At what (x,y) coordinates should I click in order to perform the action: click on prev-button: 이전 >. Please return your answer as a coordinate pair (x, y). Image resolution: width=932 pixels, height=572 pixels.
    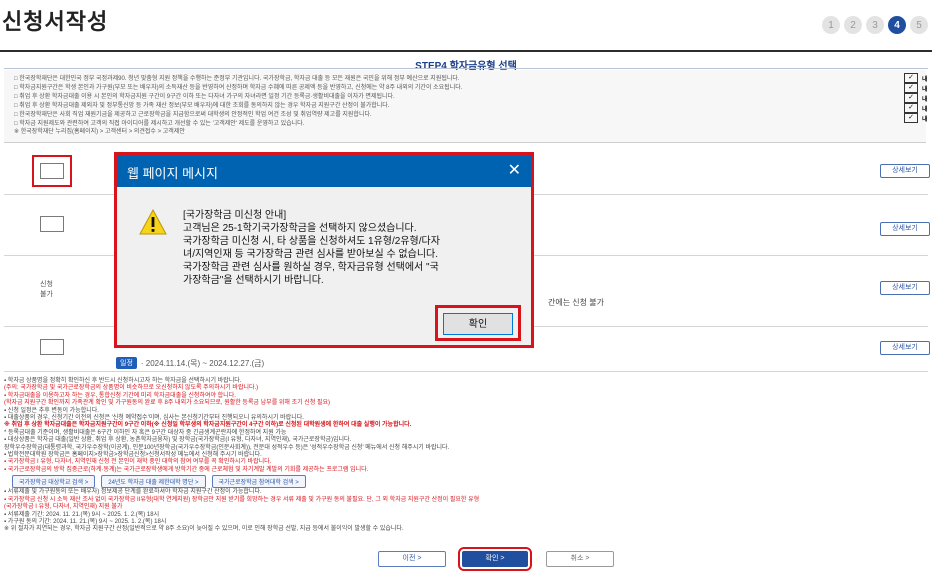
    Looking at the image, I should click on (412, 559).